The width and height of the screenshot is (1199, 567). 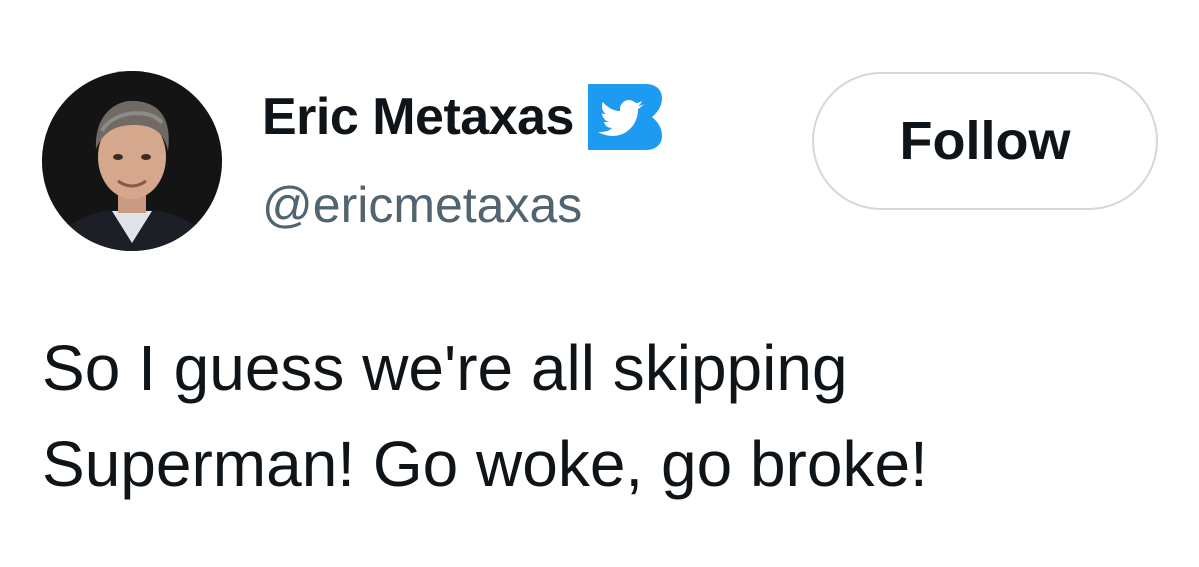 I want to click on author-name-row: Eric Metaxas, so click(x=464, y=117).